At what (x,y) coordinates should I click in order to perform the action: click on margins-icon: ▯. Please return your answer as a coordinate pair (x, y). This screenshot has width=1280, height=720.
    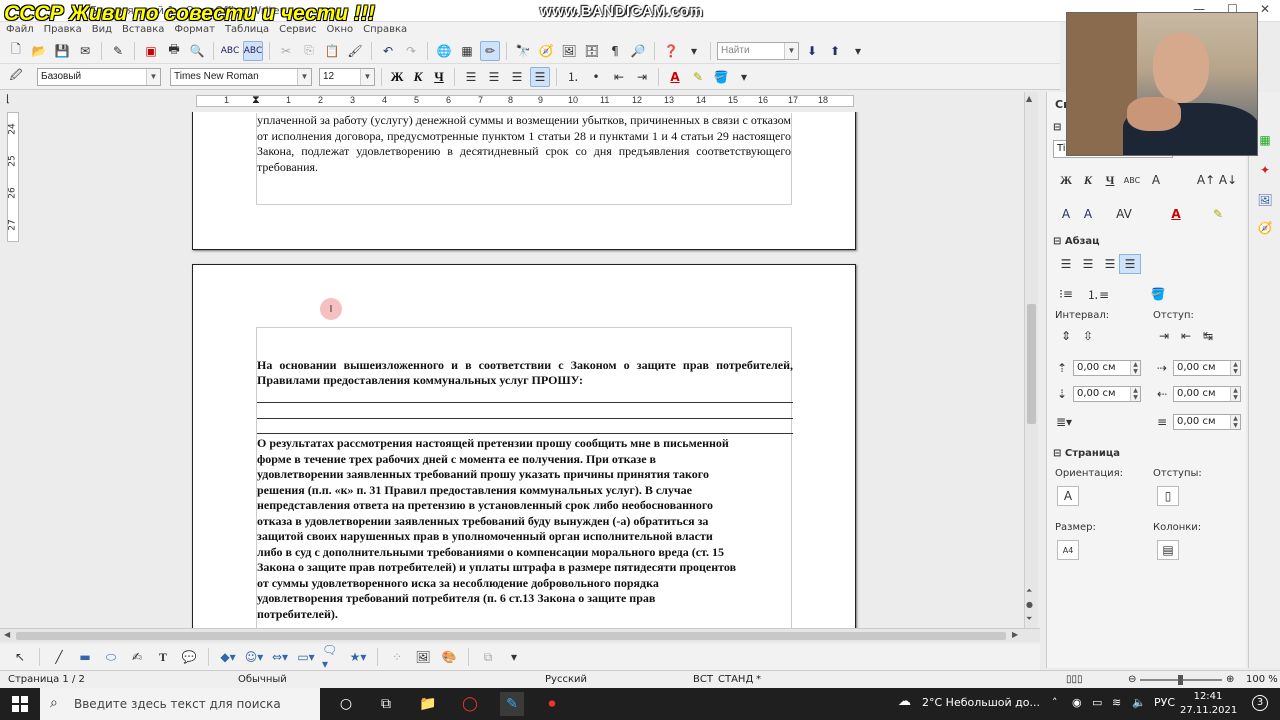
    Looking at the image, I should click on (1168, 496).